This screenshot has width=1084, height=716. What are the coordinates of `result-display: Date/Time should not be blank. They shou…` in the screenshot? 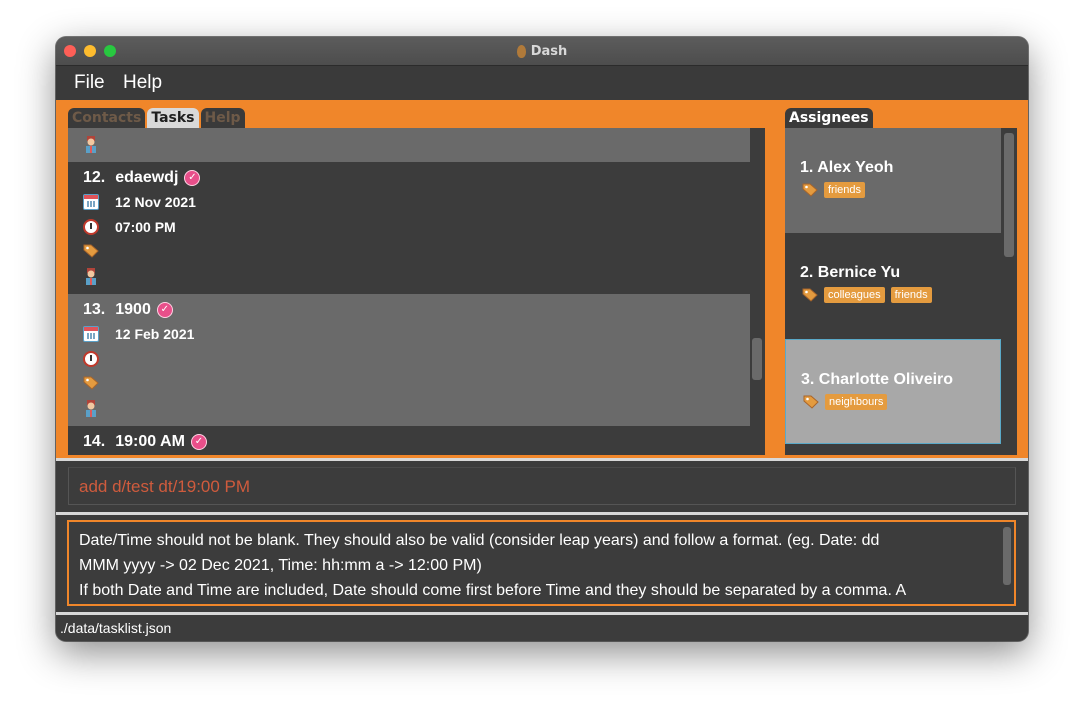 It's located at (541, 563).